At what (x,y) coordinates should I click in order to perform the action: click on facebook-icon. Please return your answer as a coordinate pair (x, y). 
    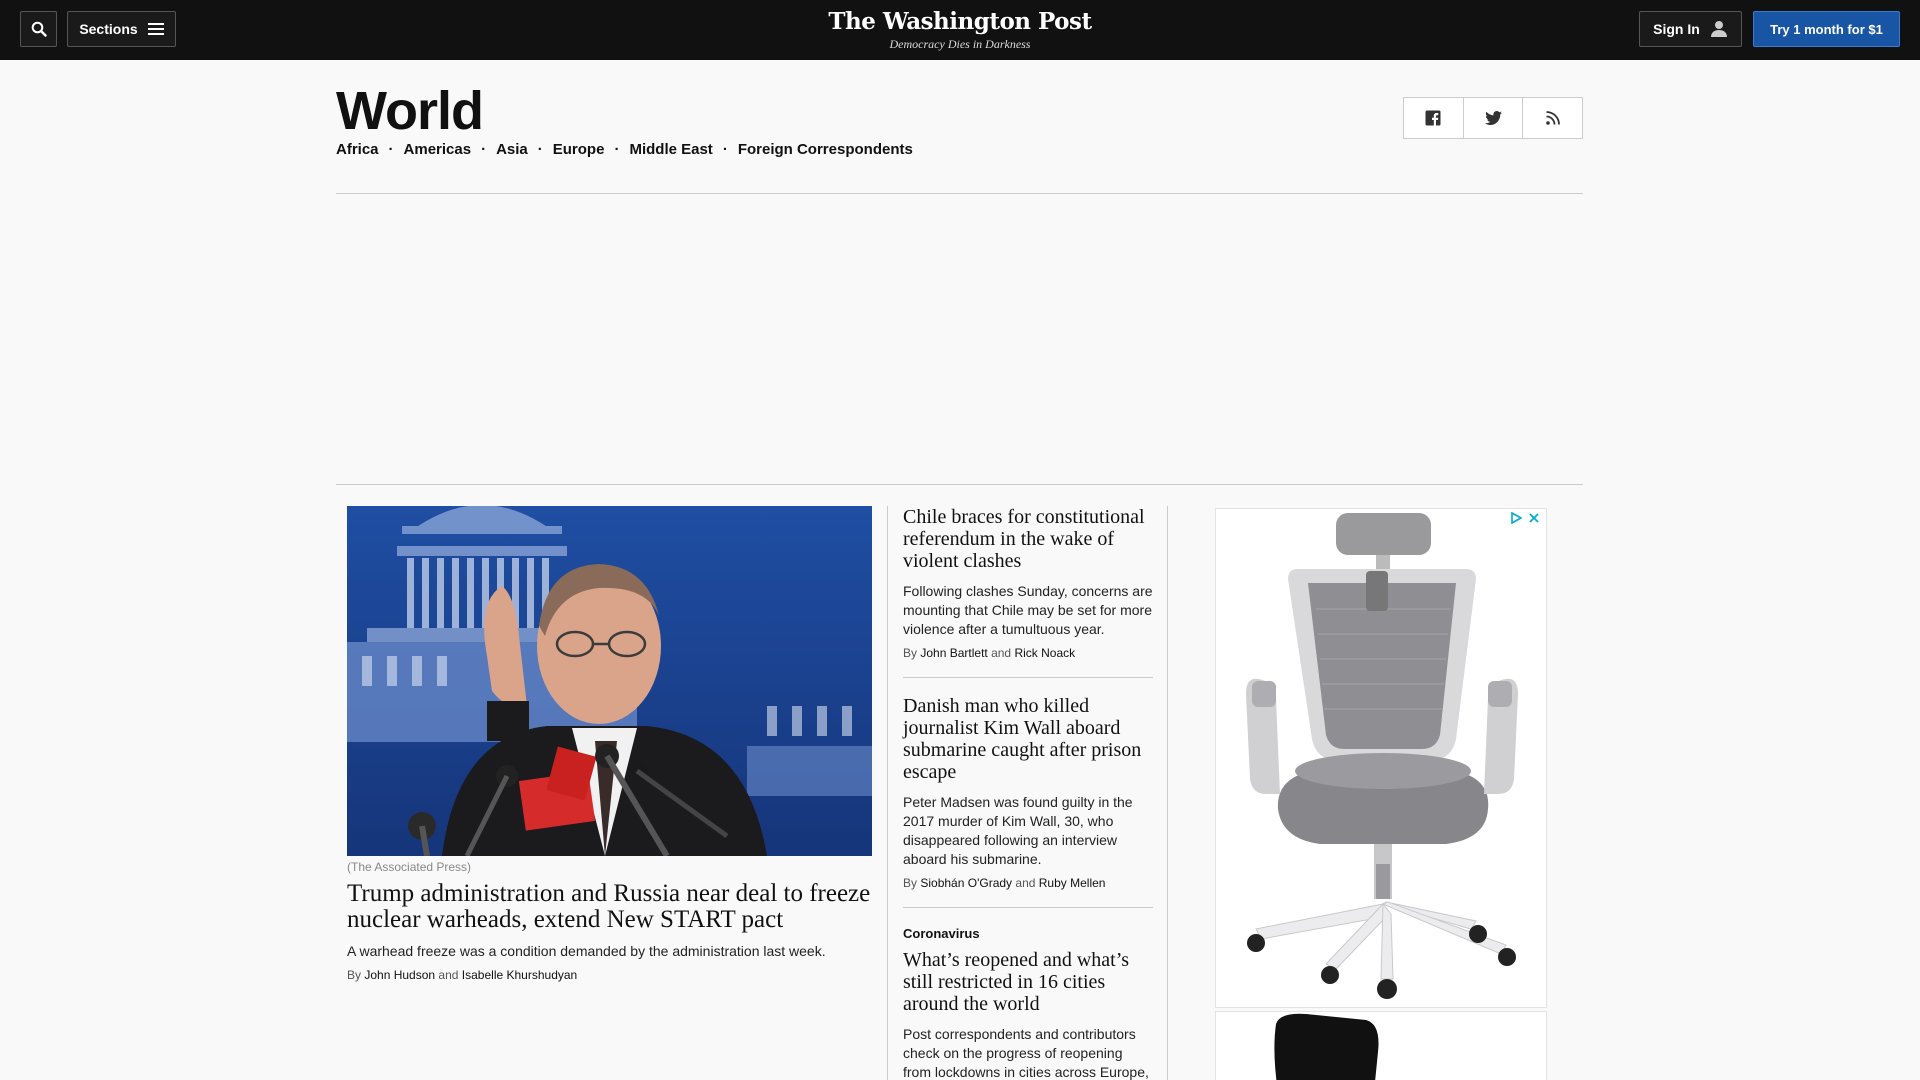
    Looking at the image, I should click on (1433, 118).